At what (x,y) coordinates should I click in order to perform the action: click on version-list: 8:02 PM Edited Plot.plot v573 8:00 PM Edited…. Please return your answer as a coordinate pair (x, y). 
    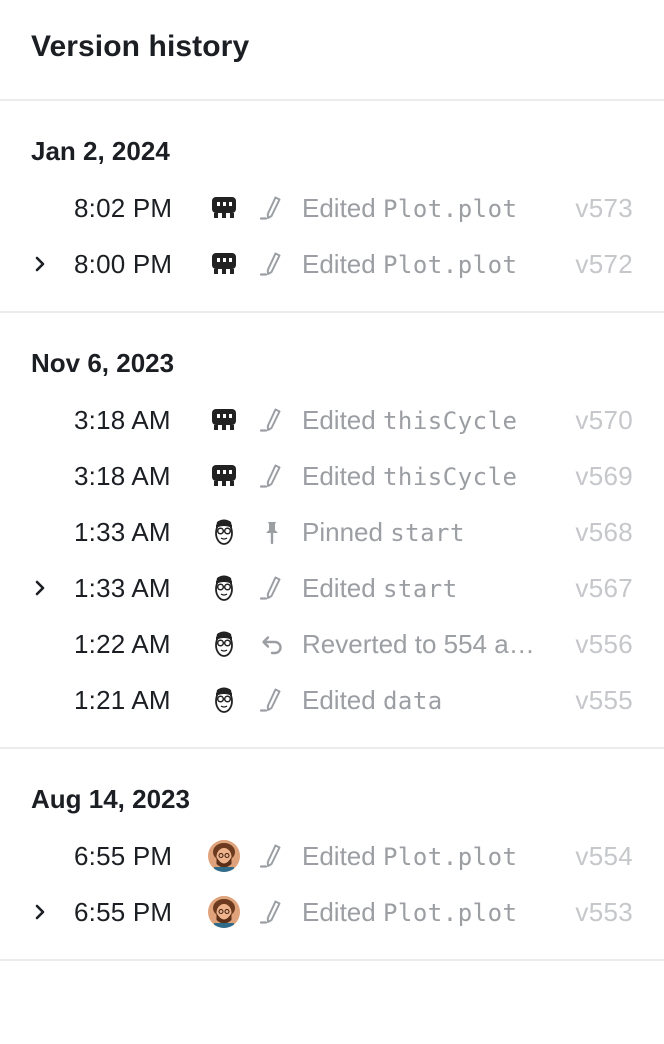
    Looking at the image, I should click on (332, 239).